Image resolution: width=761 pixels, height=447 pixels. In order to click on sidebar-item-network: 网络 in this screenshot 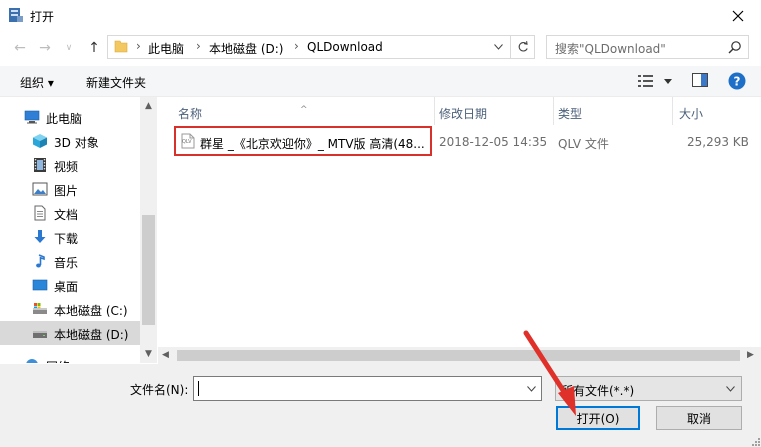, I will do `click(70, 358)`.